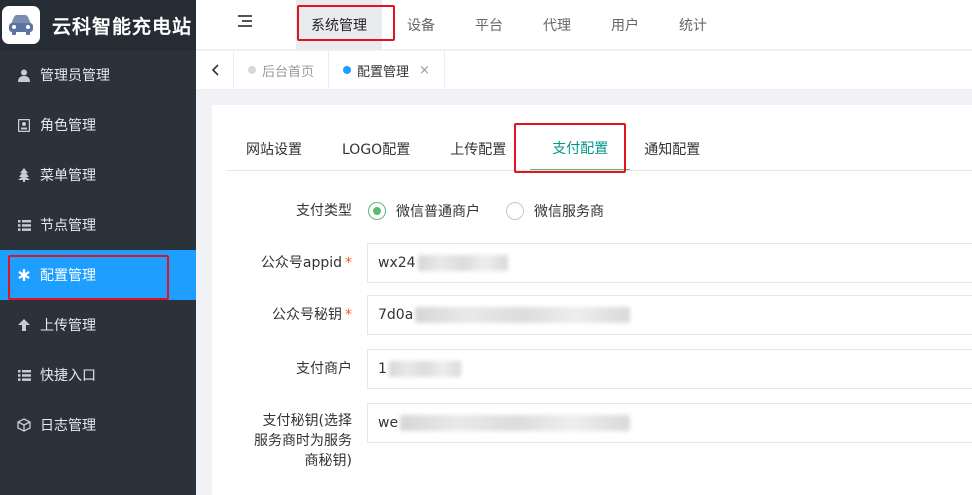 The image size is (972, 495). I want to click on pay-type-label: 支付类型, so click(324, 211).